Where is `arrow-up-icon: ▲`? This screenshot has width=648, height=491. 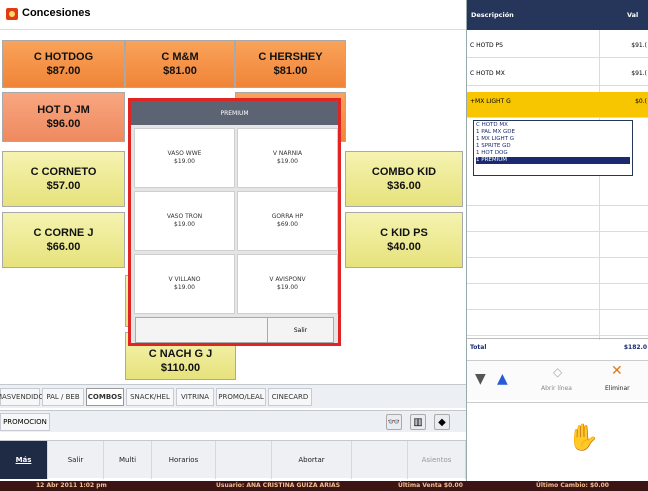
arrow-up-icon: ▲ is located at coordinates (502, 379).